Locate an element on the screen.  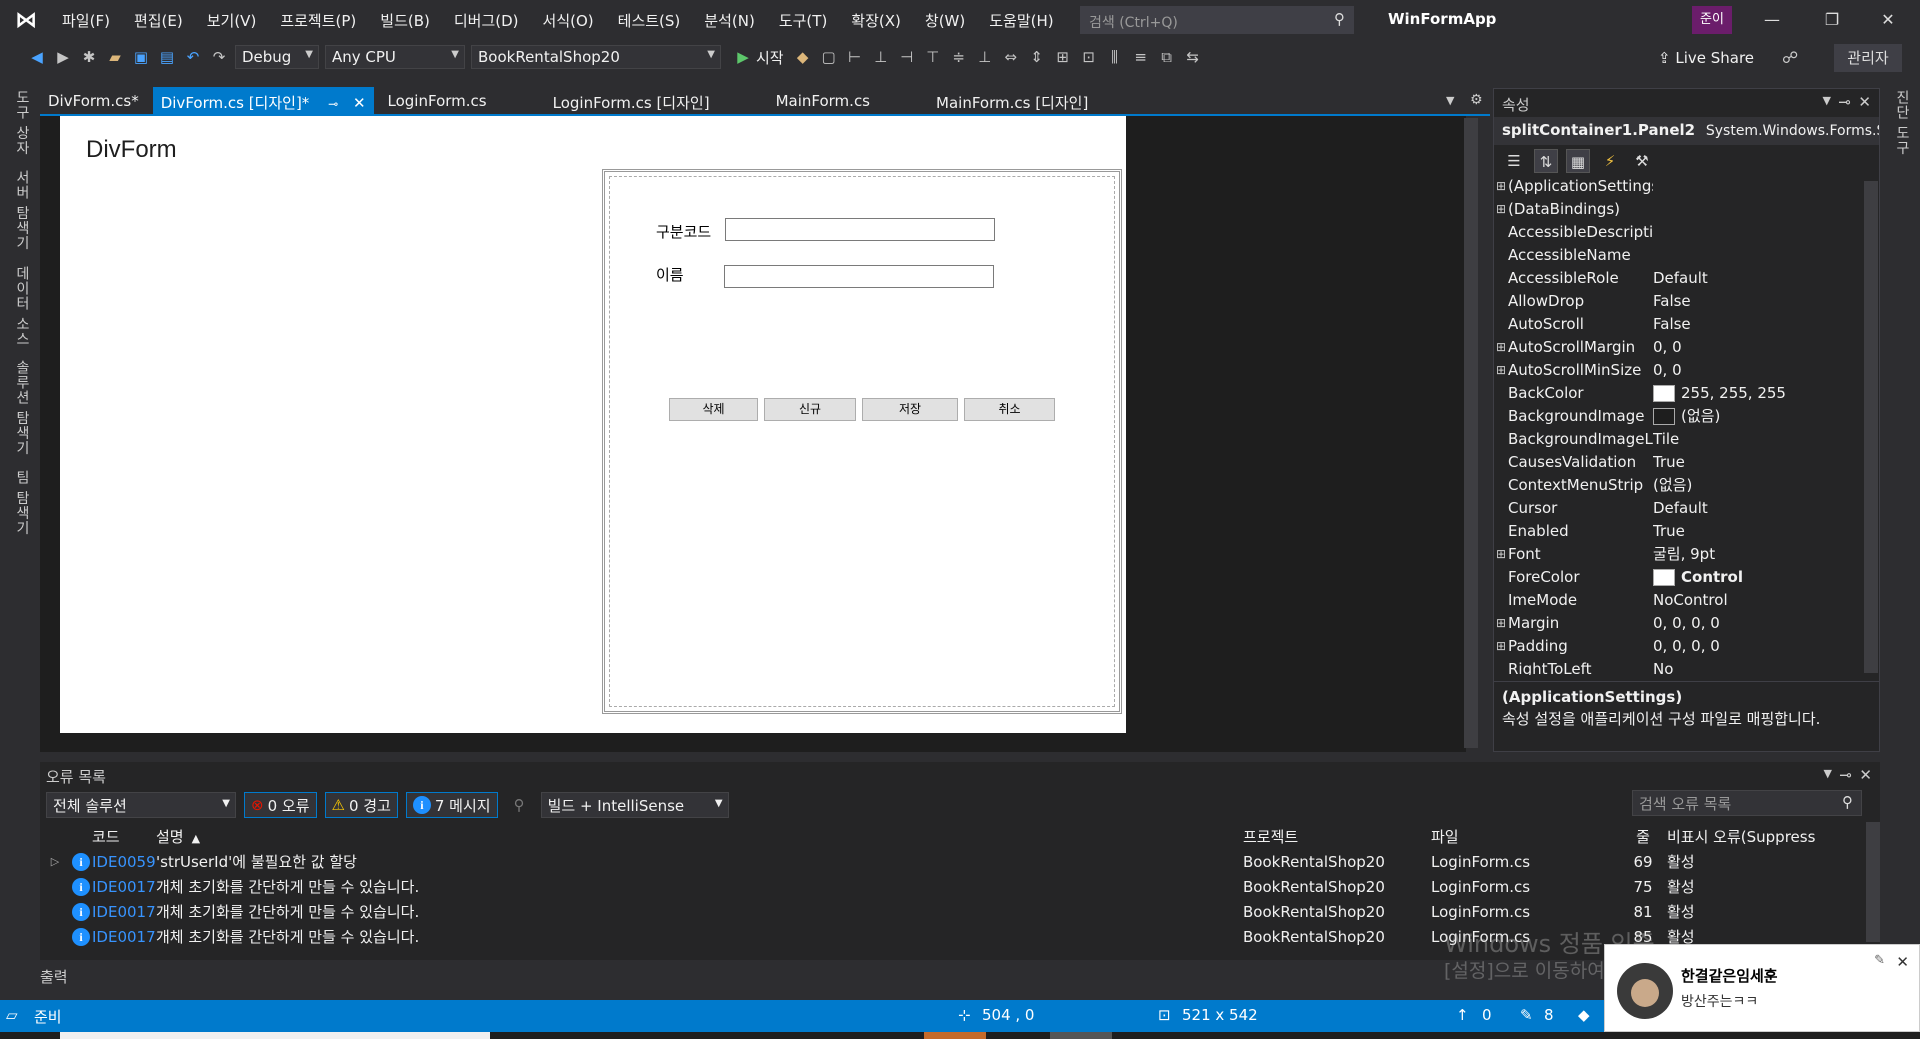
size-to-grid-icon: ⊡ is located at coordinates (1089, 57).